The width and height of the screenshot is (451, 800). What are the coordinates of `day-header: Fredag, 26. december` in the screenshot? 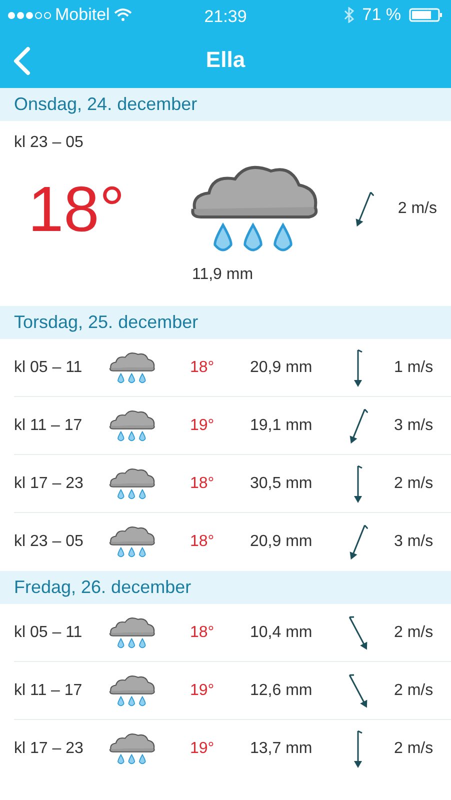 It's located at (225, 587).